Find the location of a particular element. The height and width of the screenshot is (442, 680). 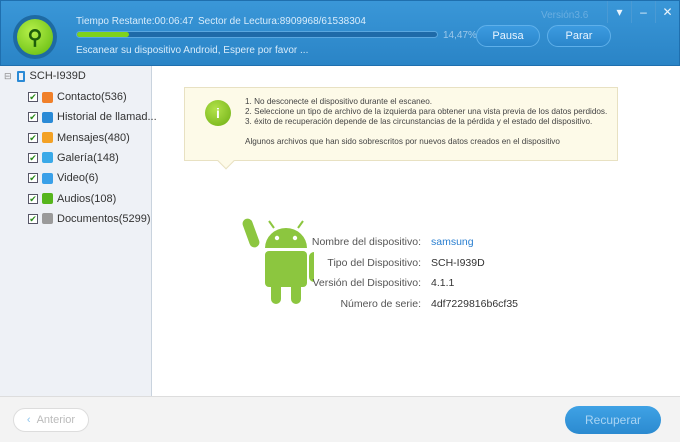

device-info-row: Versión del Dispositivo: 4.1.1 is located at coordinates (357, 283).